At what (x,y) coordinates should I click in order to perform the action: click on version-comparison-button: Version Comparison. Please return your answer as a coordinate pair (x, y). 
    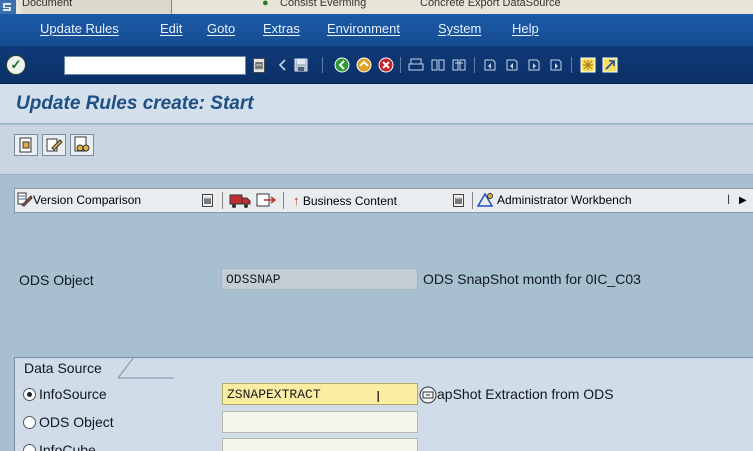
    Looking at the image, I should click on (79, 200).